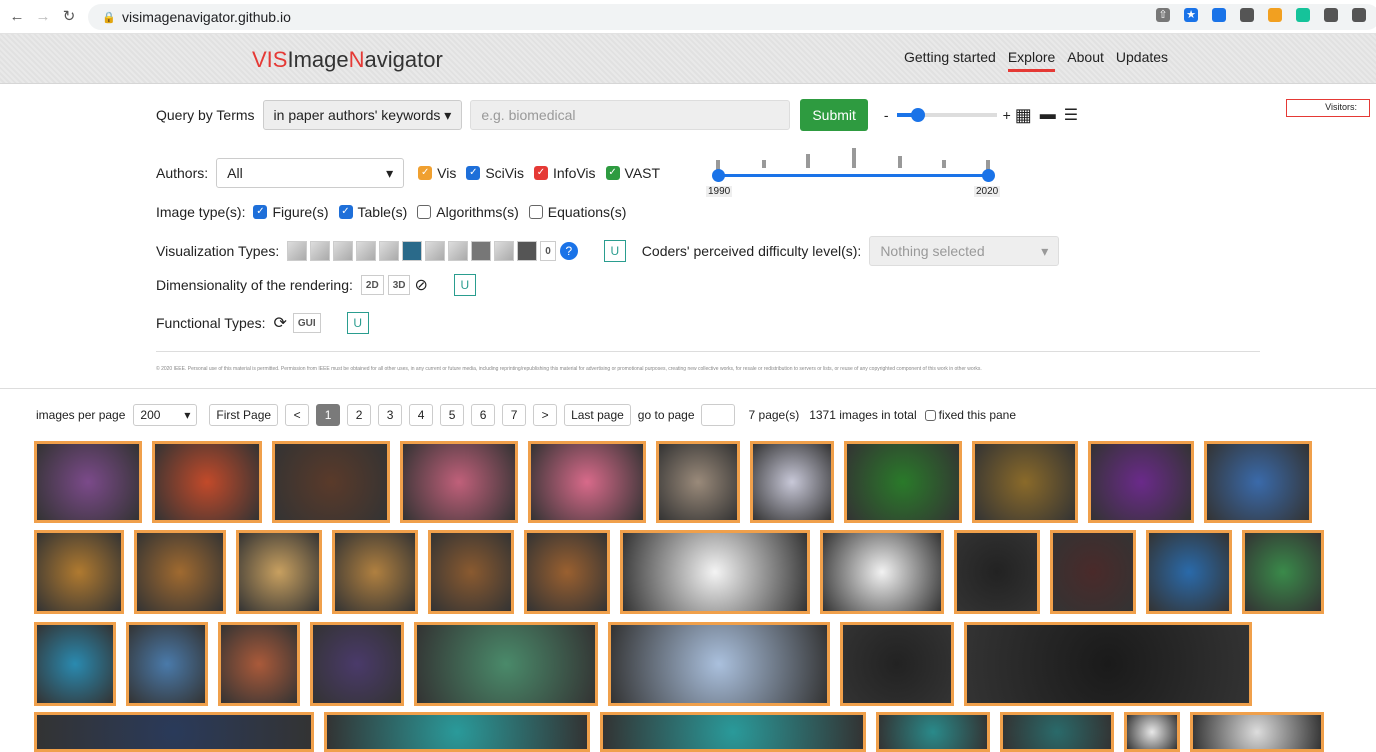 The width and height of the screenshot is (1376, 752). Describe the element at coordinates (244, 415) in the screenshot. I see `first-page-button: First Page` at that location.